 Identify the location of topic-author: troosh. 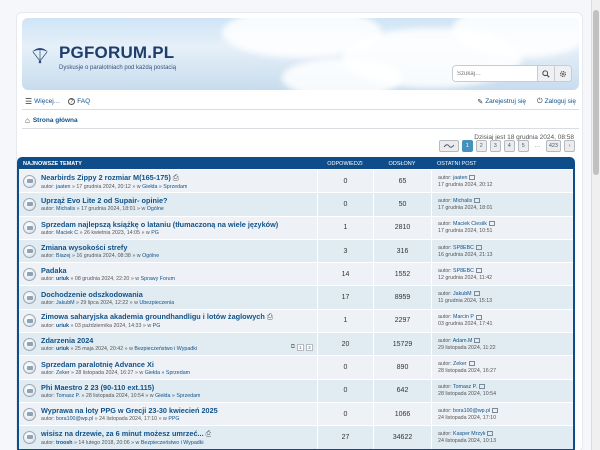
(64, 443).